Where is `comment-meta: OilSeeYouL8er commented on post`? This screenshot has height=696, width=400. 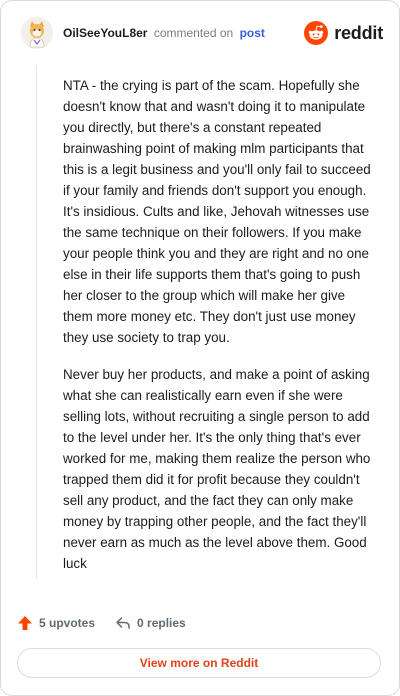
comment-meta: OilSeeYouL8er commented on post is located at coordinates (164, 33).